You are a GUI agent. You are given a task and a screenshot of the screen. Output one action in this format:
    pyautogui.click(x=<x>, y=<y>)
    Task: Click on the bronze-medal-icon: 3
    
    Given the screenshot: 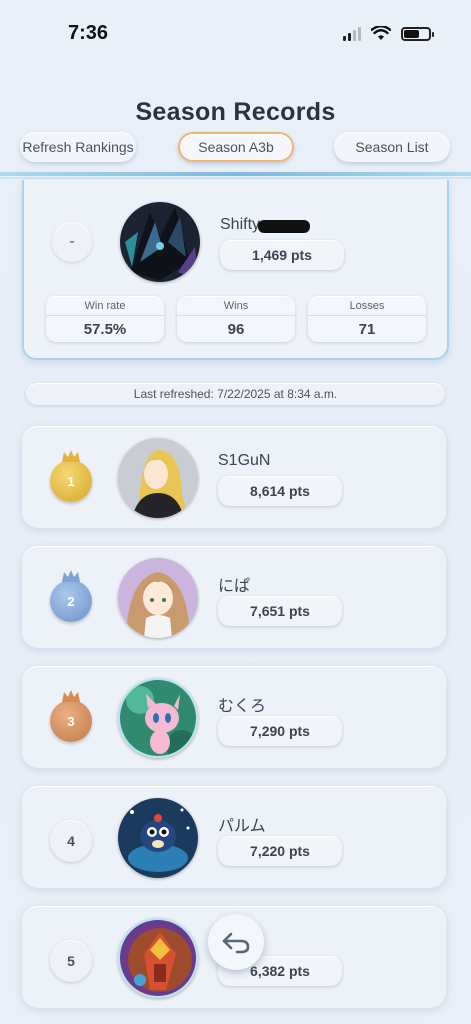 What is the action you would take?
    pyautogui.click(x=71, y=716)
    